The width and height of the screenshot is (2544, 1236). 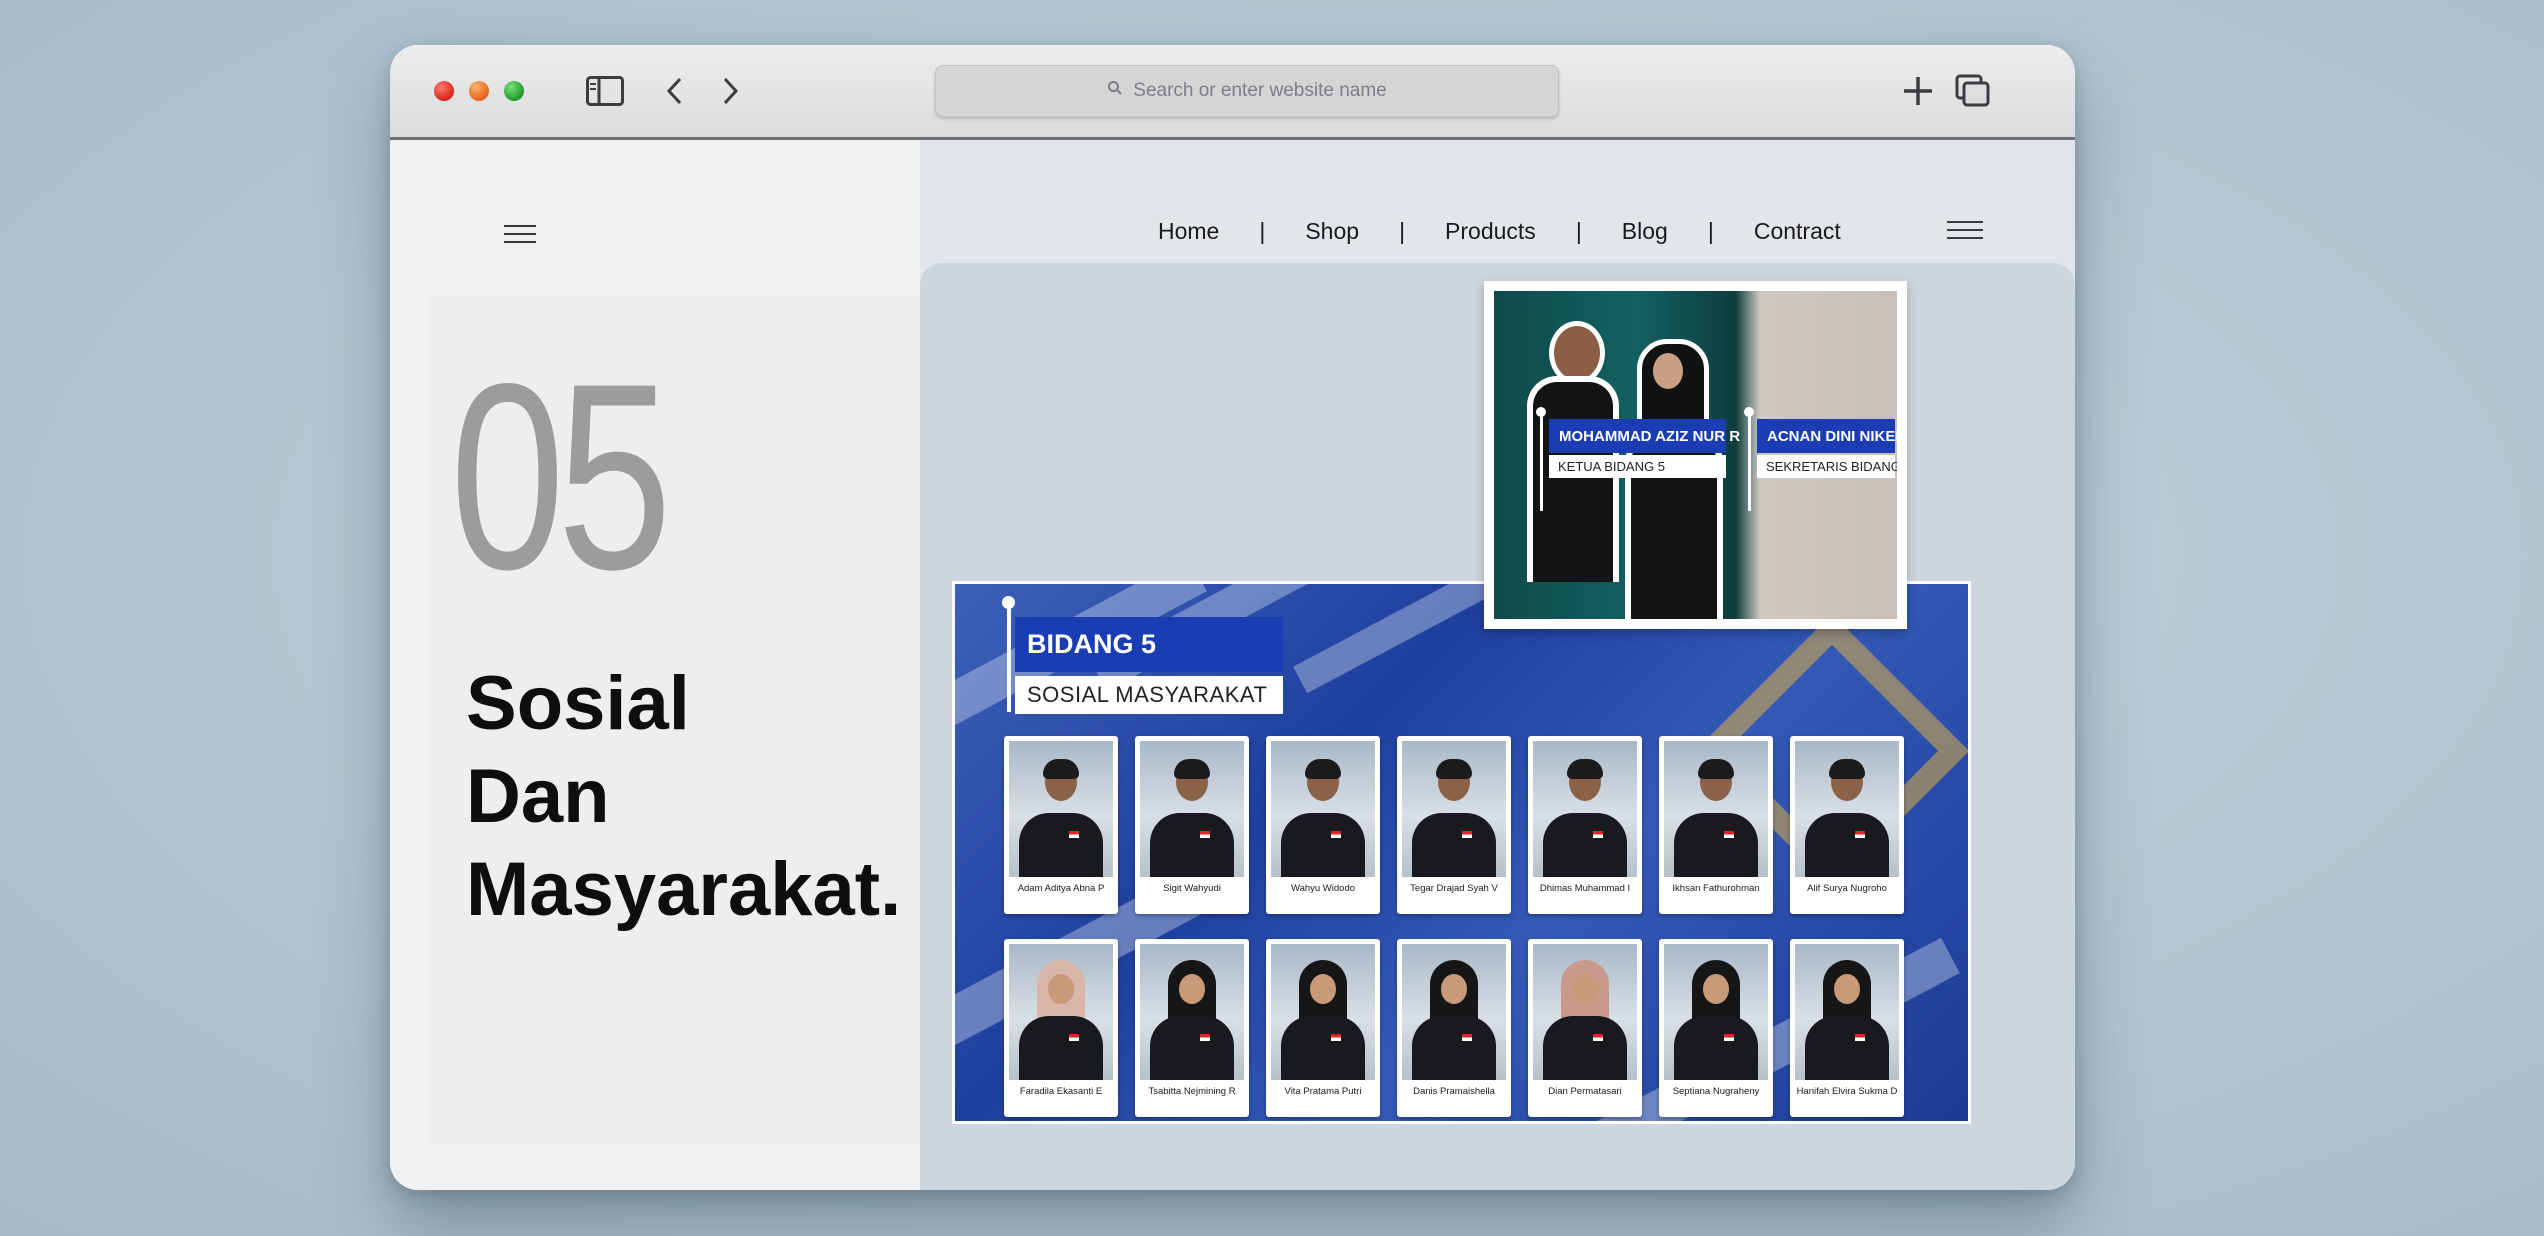 What do you see at coordinates (675, 91) in the screenshot?
I see `back-arrow-icon` at bounding box center [675, 91].